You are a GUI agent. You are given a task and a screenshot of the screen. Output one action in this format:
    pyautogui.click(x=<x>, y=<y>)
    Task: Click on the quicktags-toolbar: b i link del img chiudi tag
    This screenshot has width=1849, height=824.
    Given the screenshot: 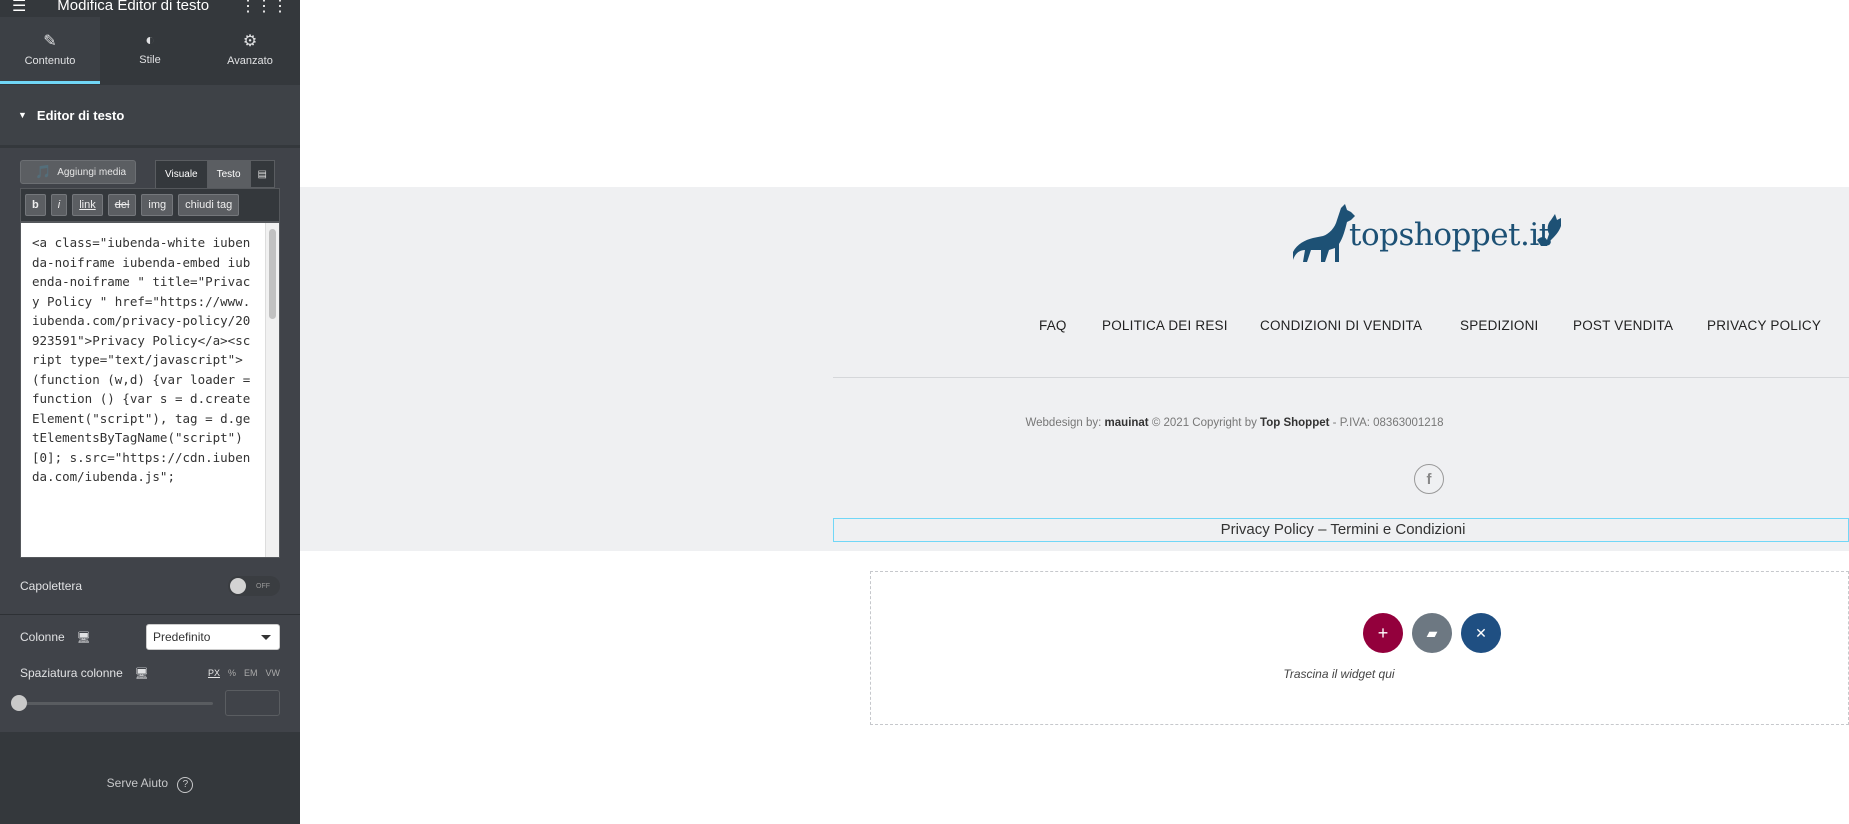 What is the action you would take?
    pyautogui.click(x=150, y=205)
    